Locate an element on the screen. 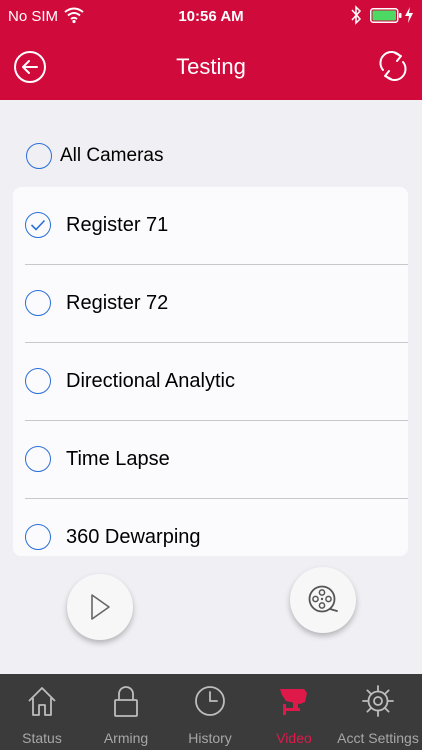  recorded-clips-button is located at coordinates (323, 600).